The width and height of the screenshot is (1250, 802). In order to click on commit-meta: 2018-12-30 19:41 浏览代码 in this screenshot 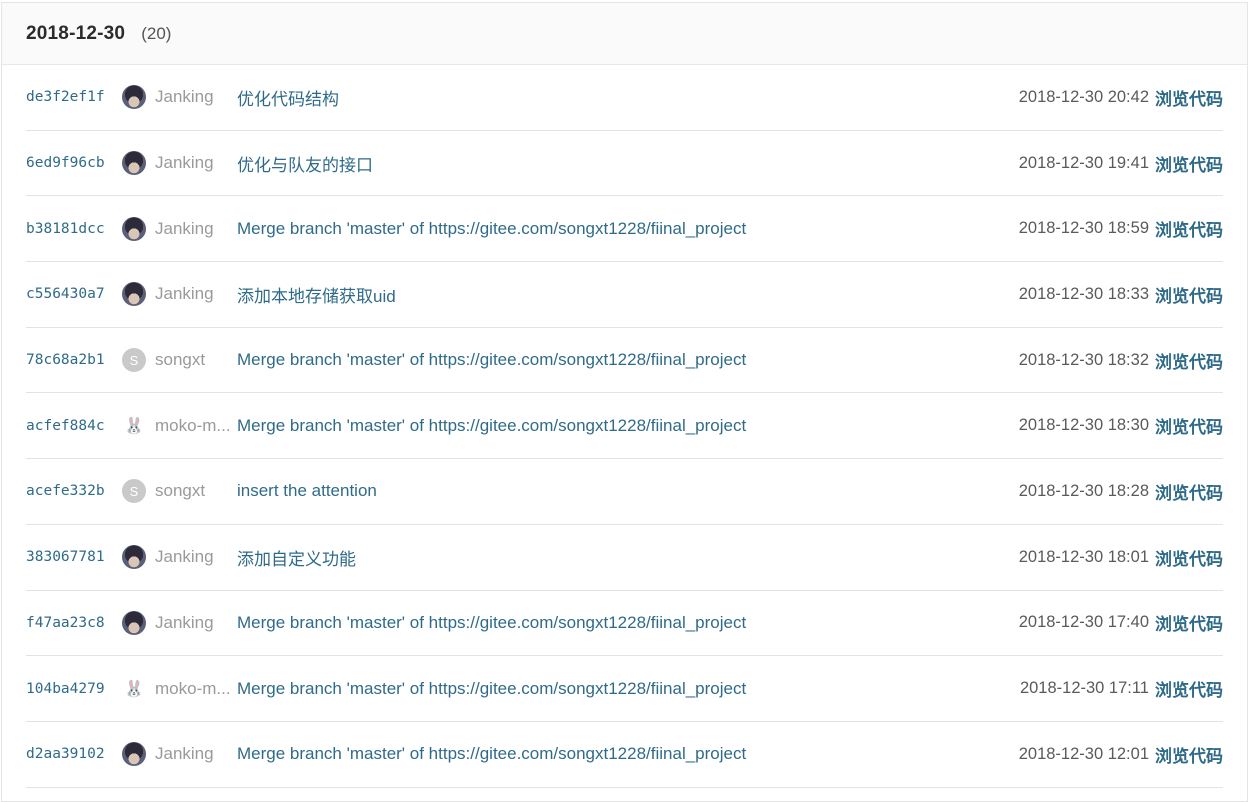, I will do `click(1121, 163)`.